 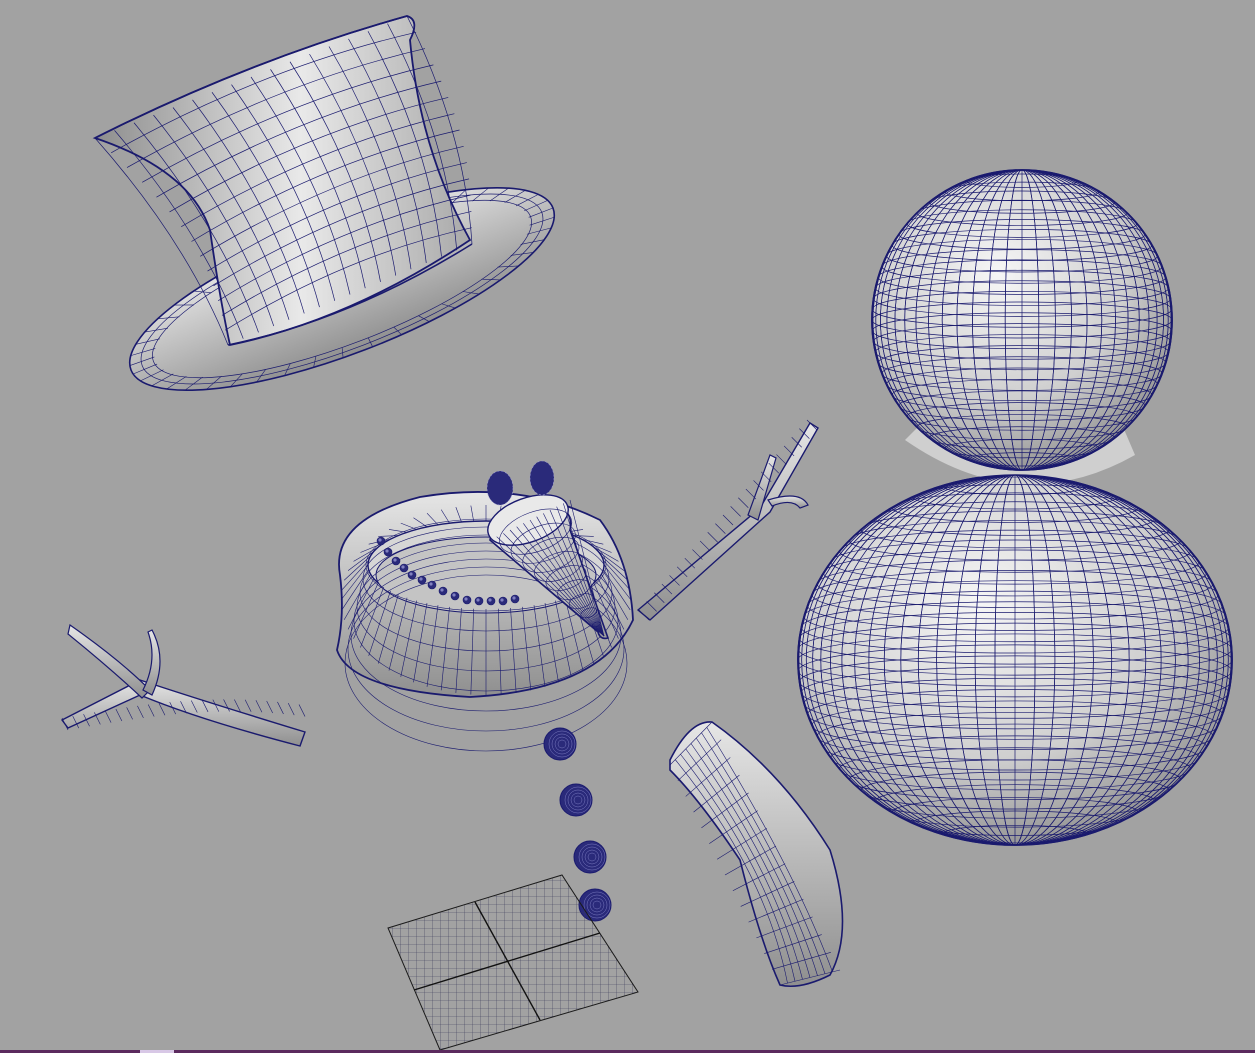 What do you see at coordinates (727, 520) in the screenshot?
I see `arm-right` at bounding box center [727, 520].